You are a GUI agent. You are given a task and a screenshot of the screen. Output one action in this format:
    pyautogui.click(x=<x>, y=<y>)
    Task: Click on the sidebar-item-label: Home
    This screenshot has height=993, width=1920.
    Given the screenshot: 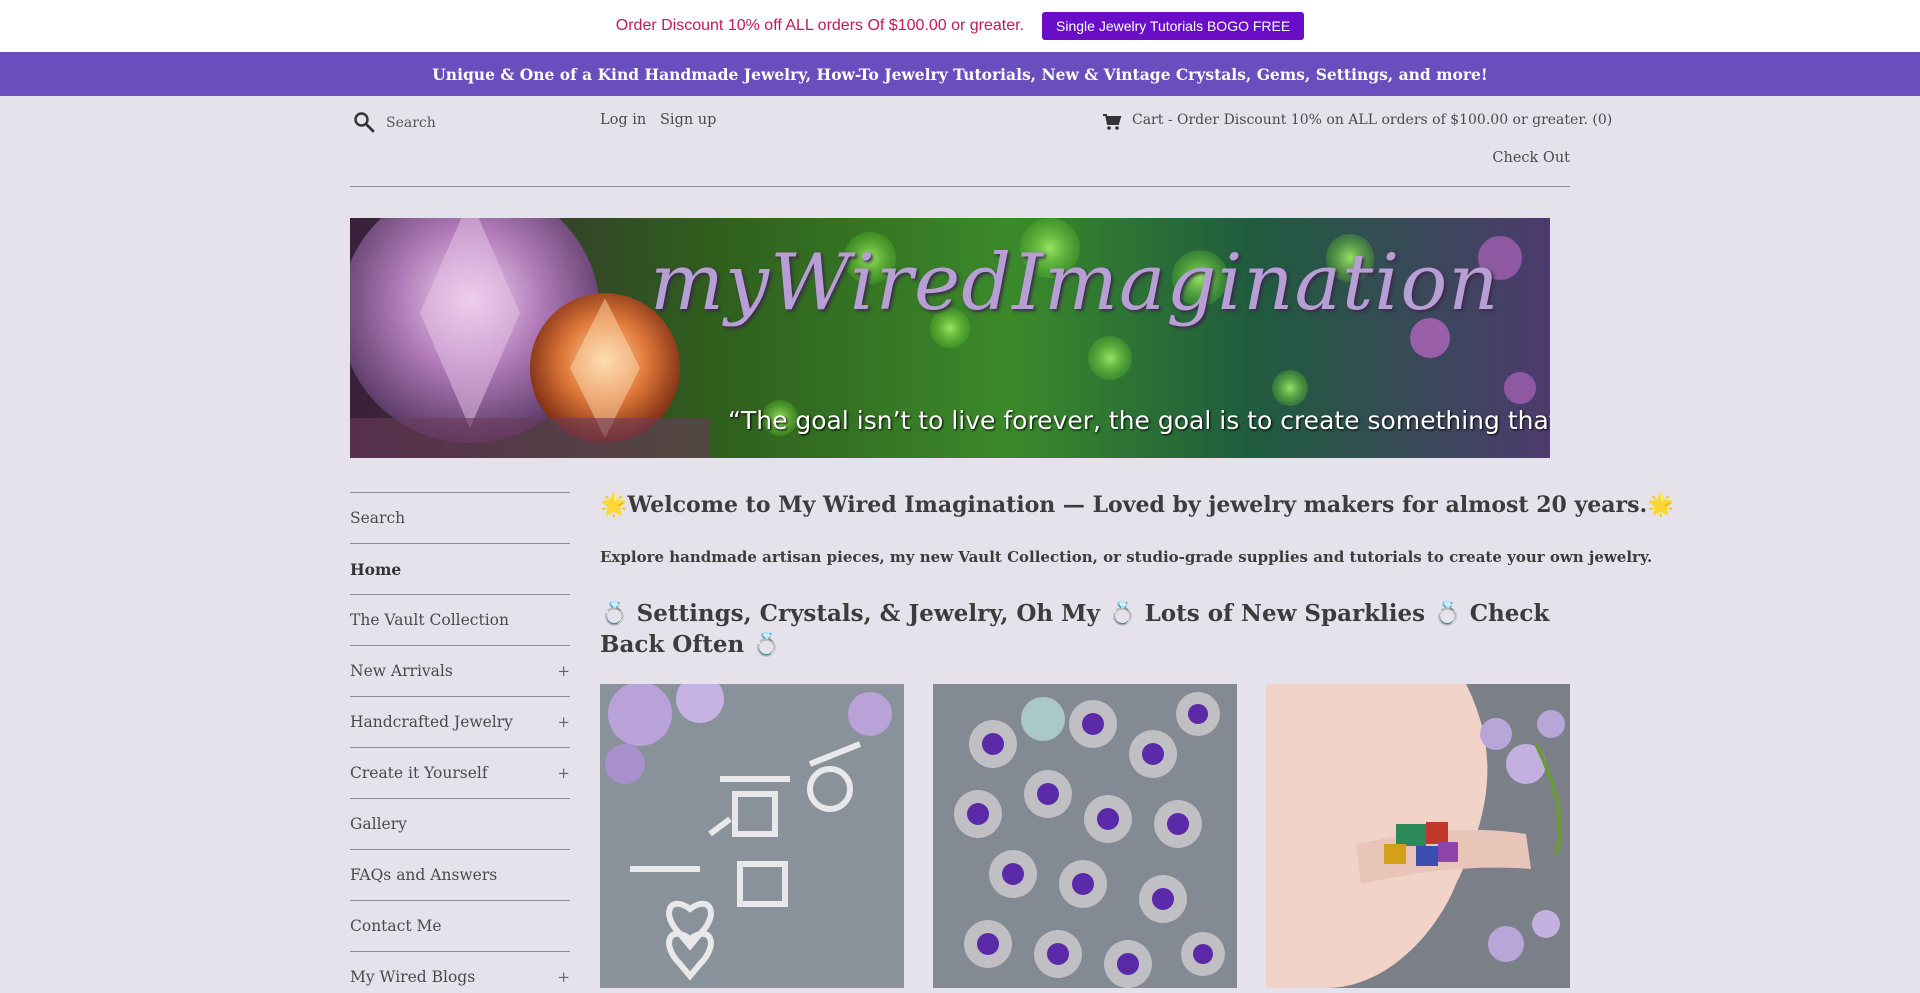 What is the action you would take?
    pyautogui.click(x=376, y=569)
    